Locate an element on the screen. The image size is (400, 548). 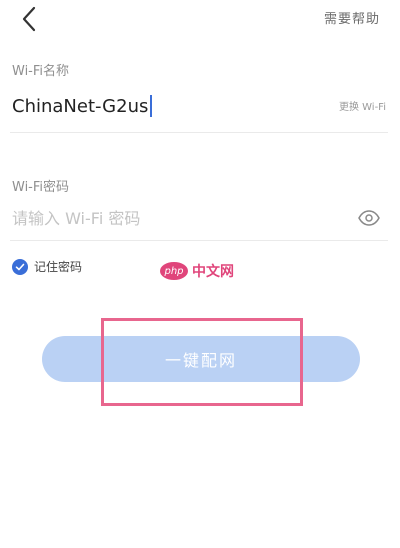
watermark-text: 中文网 is located at coordinates (213, 272).